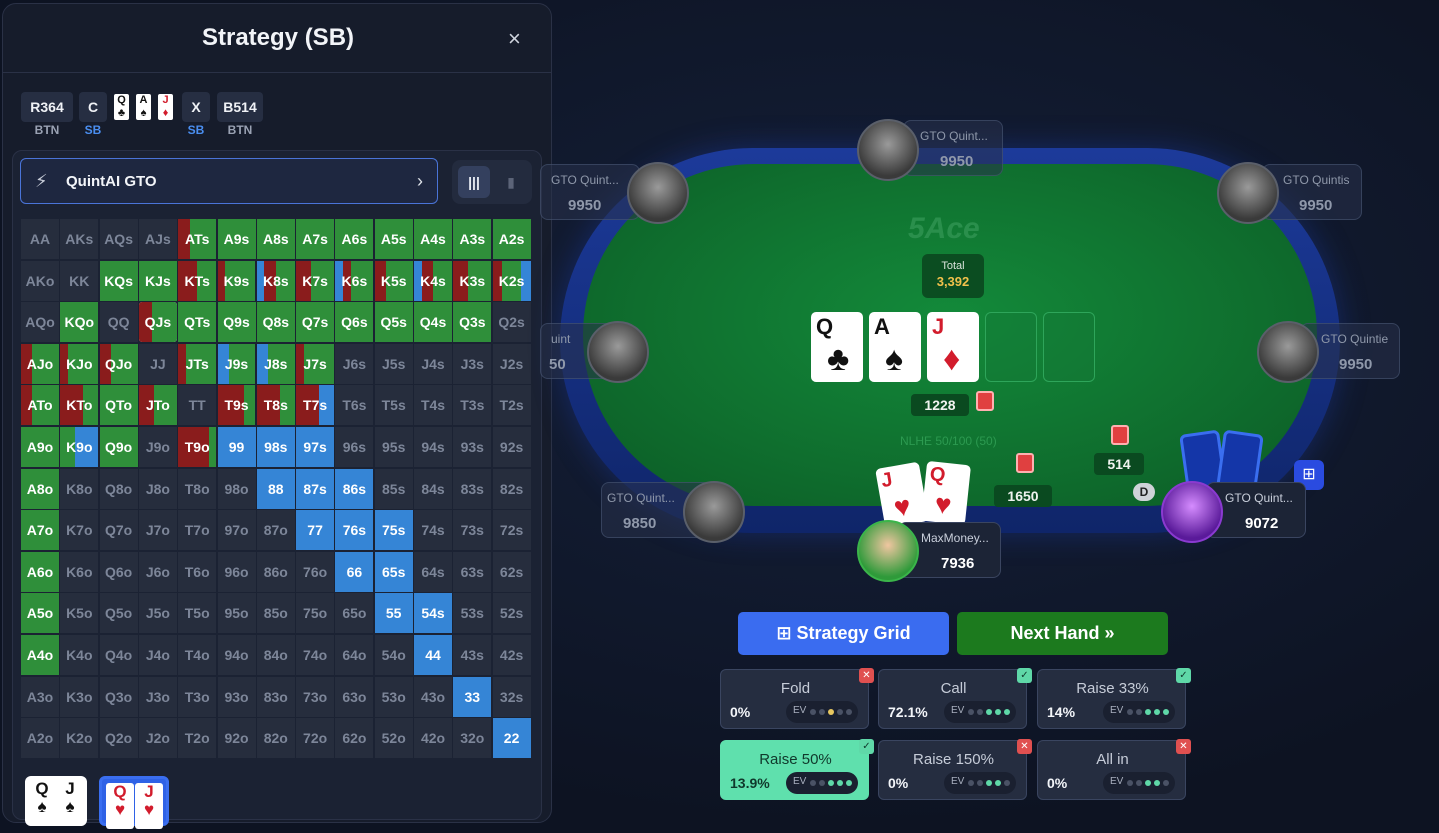 This screenshot has width=1439, height=833. Describe the element at coordinates (275, 655) in the screenshot. I see `hand-cell-84o: 84o` at that location.